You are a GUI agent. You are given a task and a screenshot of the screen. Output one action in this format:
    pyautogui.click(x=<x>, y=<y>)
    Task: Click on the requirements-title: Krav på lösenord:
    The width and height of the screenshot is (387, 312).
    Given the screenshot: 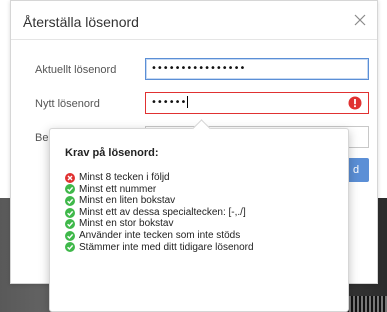 What is the action you would take?
    pyautogui.click(x=112, y=153)
    